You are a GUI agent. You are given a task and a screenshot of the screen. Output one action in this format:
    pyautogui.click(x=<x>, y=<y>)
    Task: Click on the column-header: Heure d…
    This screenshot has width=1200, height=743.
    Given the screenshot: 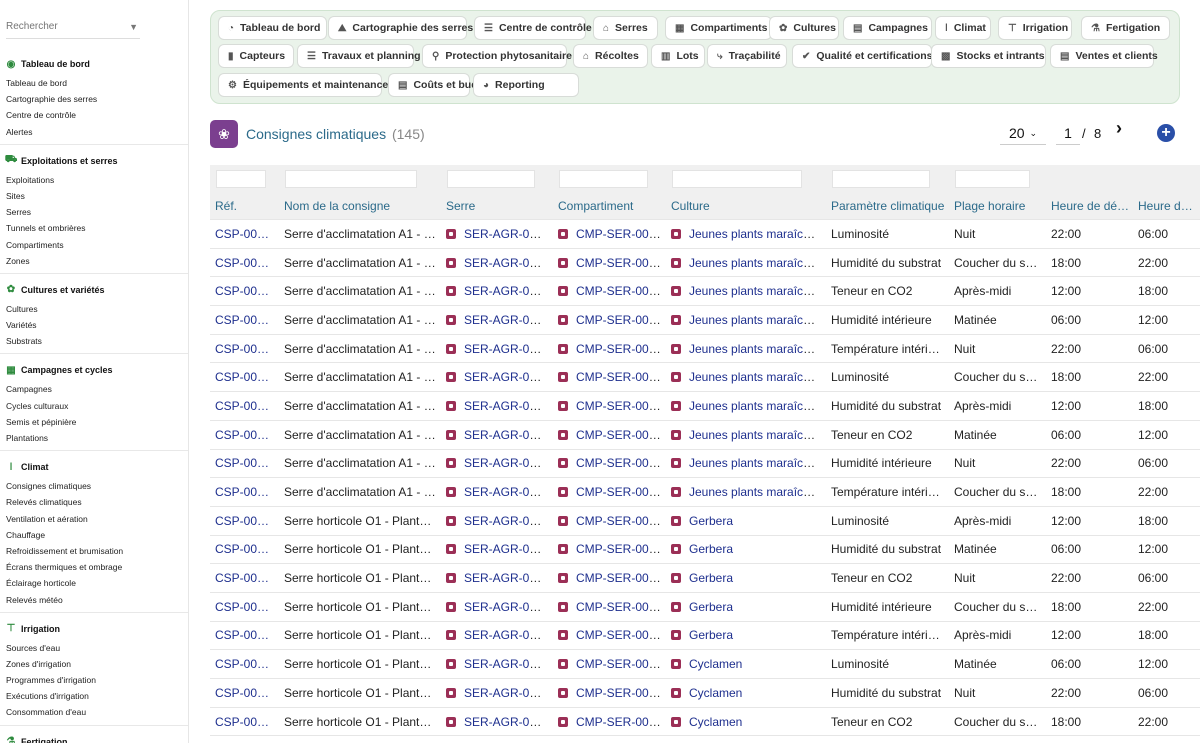 What is the action you would take?
    pyautogui.click(x=1166, y=206)
    